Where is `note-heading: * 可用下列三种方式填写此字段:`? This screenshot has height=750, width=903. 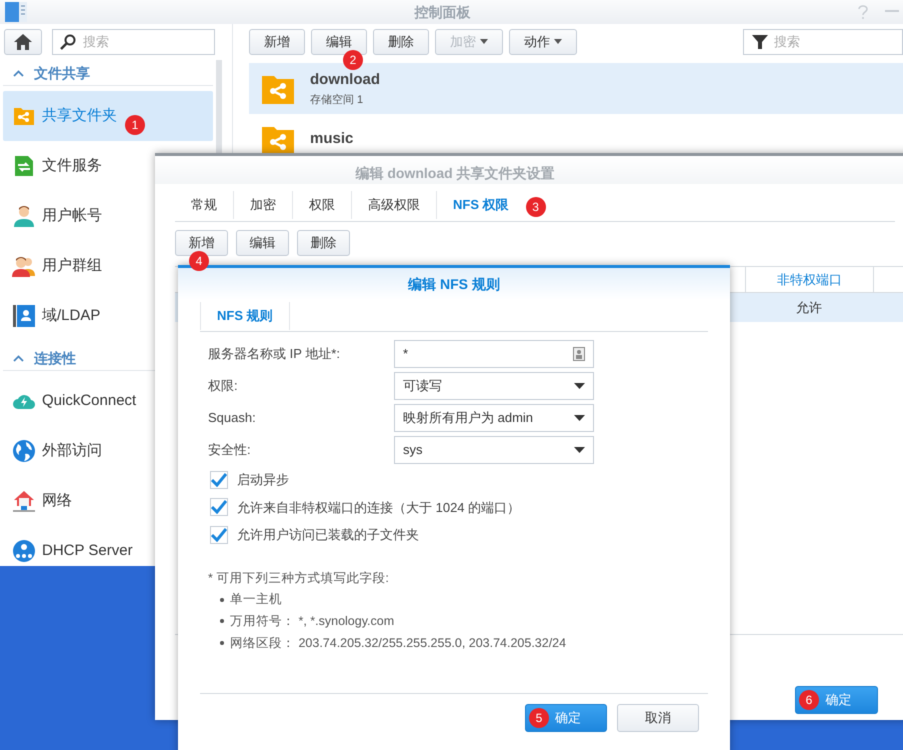 note-heading: * 可用下列三种方式填写此字段: is located at coordinates (299, 578).